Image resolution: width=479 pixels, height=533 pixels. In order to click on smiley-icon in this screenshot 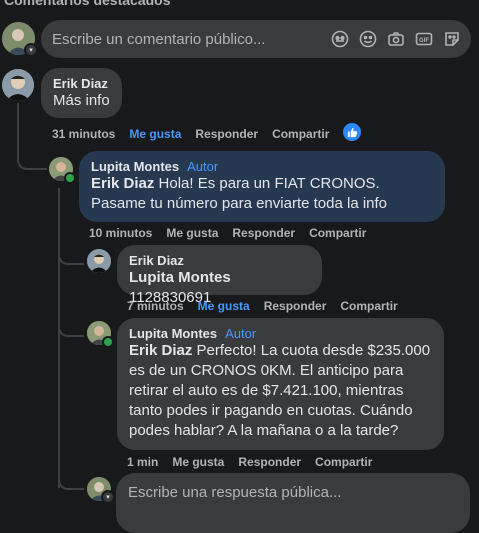, I will do `click(367, 38)`.